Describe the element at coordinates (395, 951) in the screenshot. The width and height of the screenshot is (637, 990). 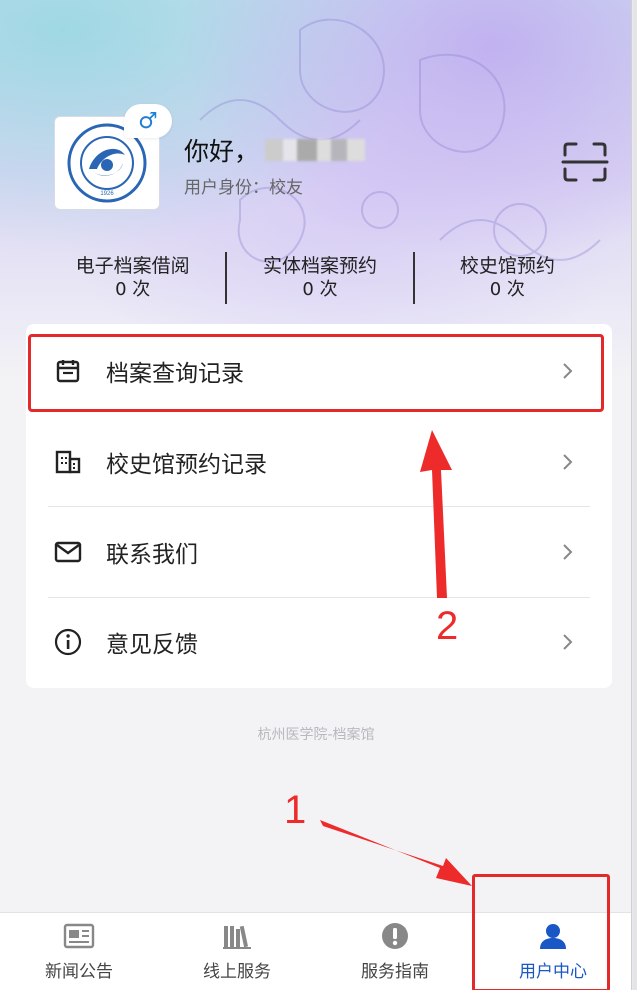
I see `tab-service-guide: 服务指南` at that location.